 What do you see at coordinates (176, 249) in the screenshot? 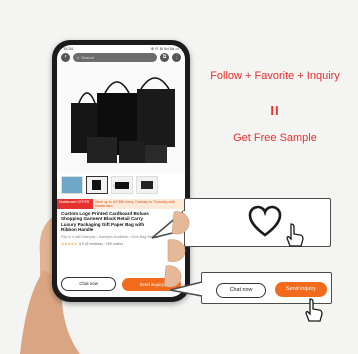
I see `hand-fingers` at bounding box center [176, 249].